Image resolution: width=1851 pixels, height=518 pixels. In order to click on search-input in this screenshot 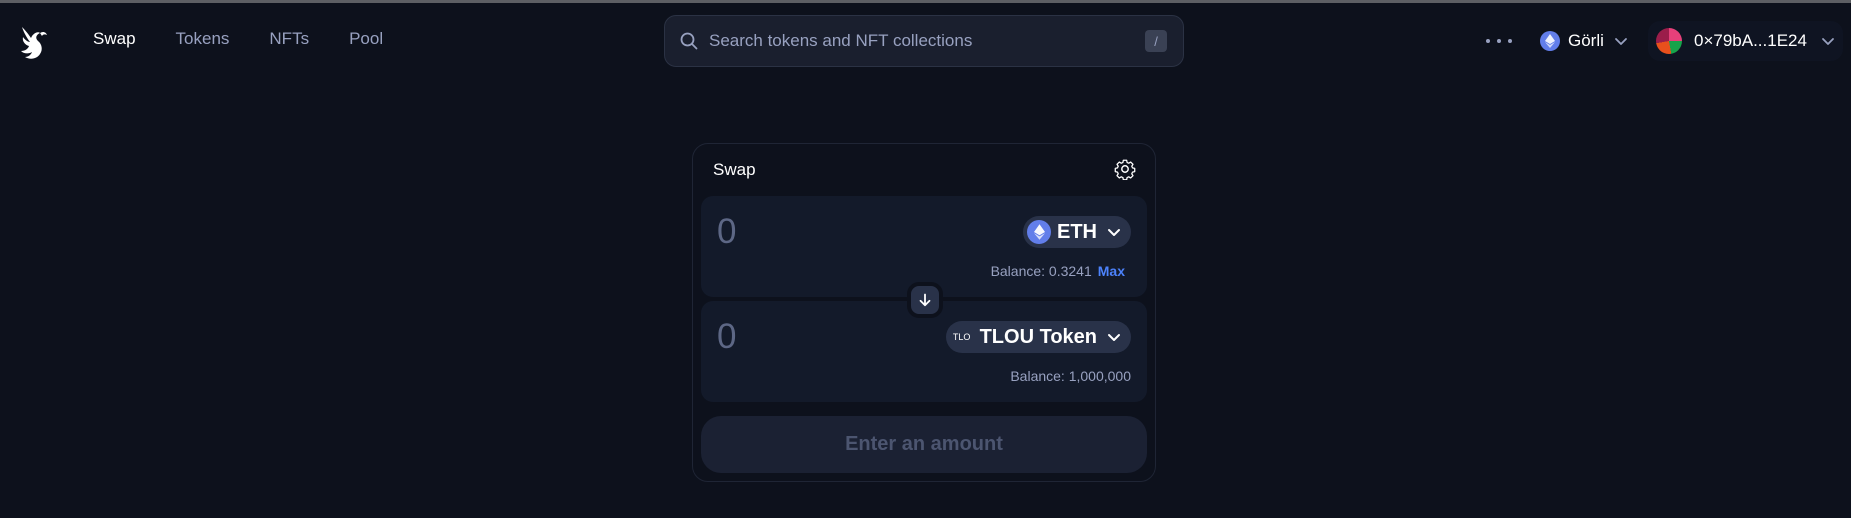, I will do `click(909, 41)`.